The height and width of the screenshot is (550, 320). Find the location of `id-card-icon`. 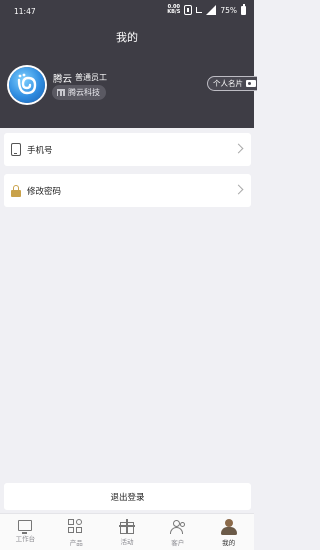

id-card-icon is located at coordinates (251, 83).